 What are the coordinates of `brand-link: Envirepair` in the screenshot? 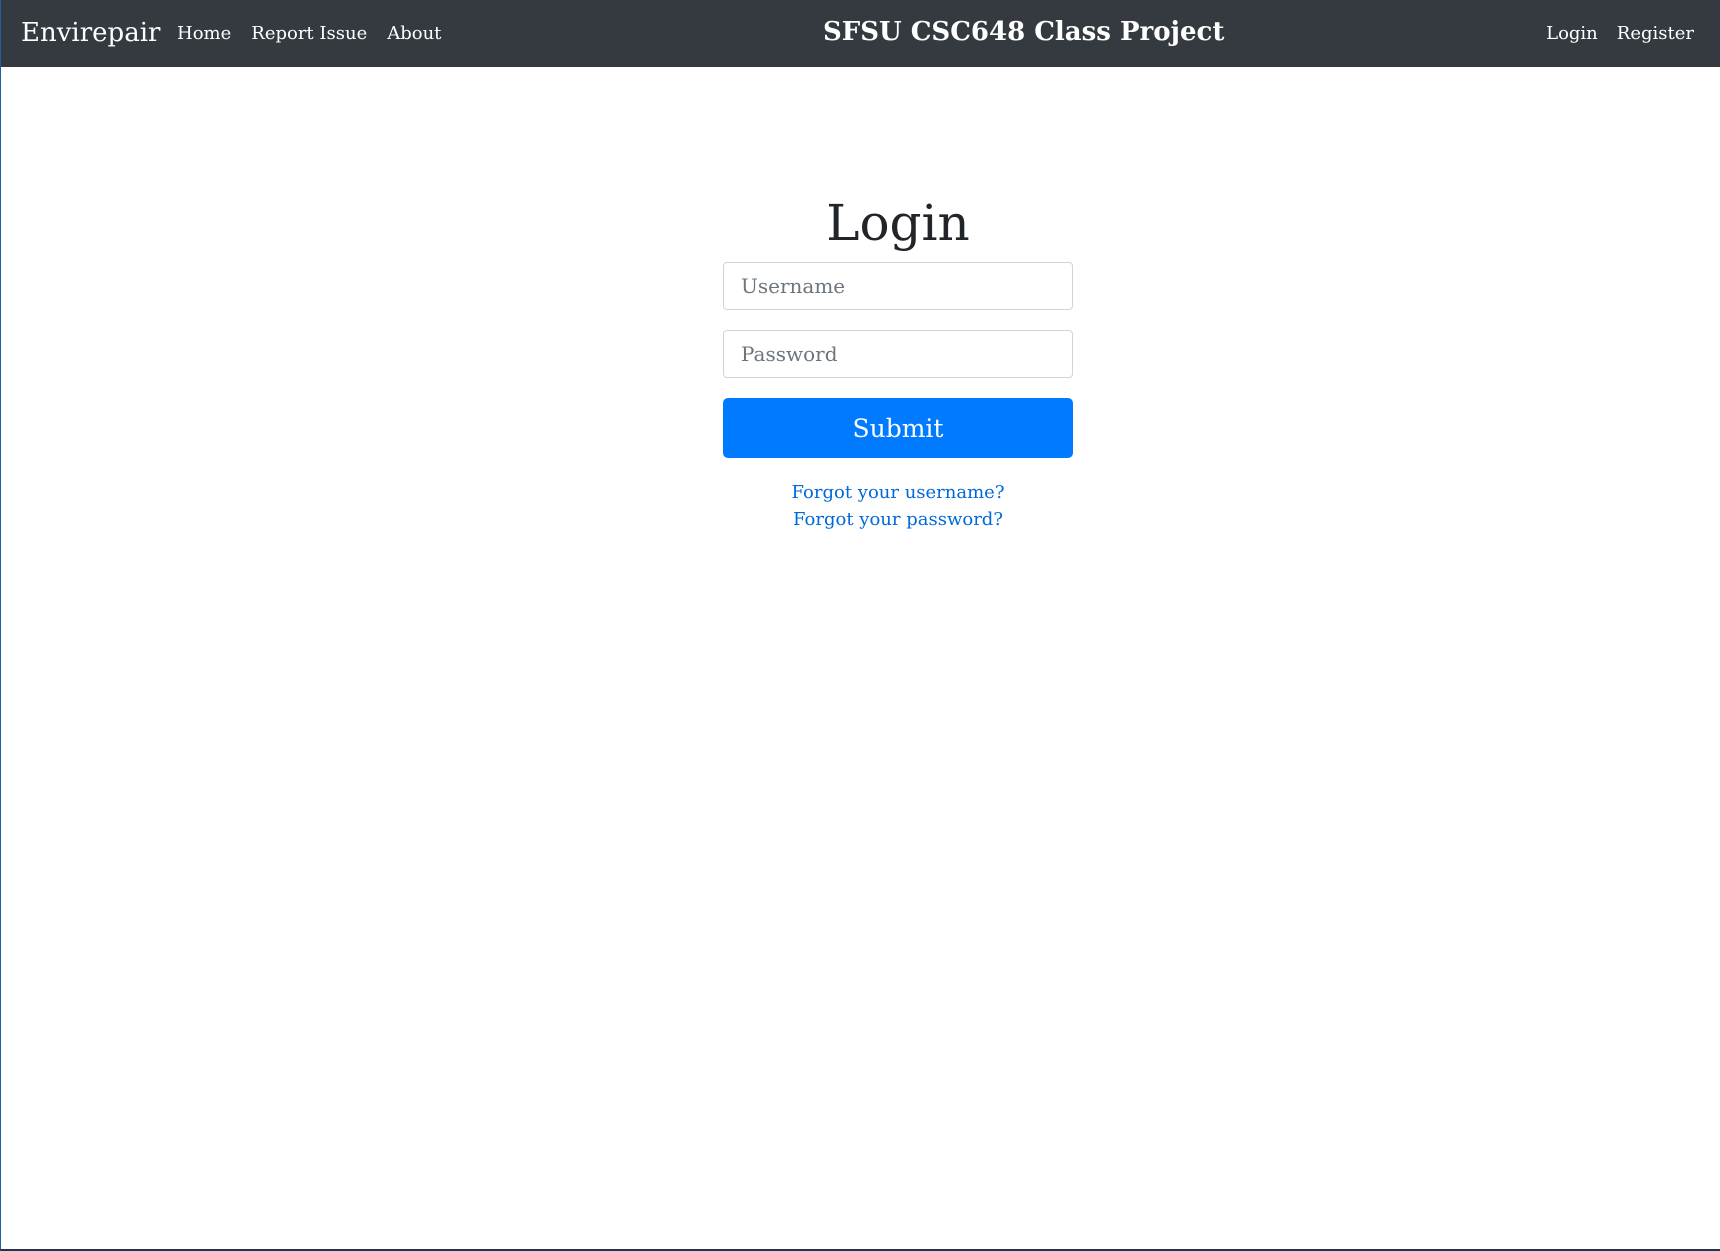 It's located at (90, 33).